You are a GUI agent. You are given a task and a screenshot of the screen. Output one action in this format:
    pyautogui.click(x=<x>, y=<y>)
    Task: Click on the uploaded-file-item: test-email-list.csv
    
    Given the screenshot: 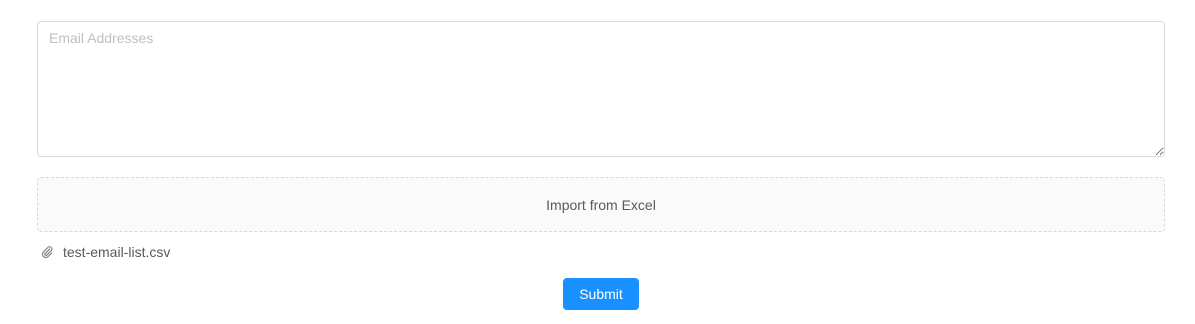 What is the action you would take?
    pyautogui.click(x=105, y=252)
    